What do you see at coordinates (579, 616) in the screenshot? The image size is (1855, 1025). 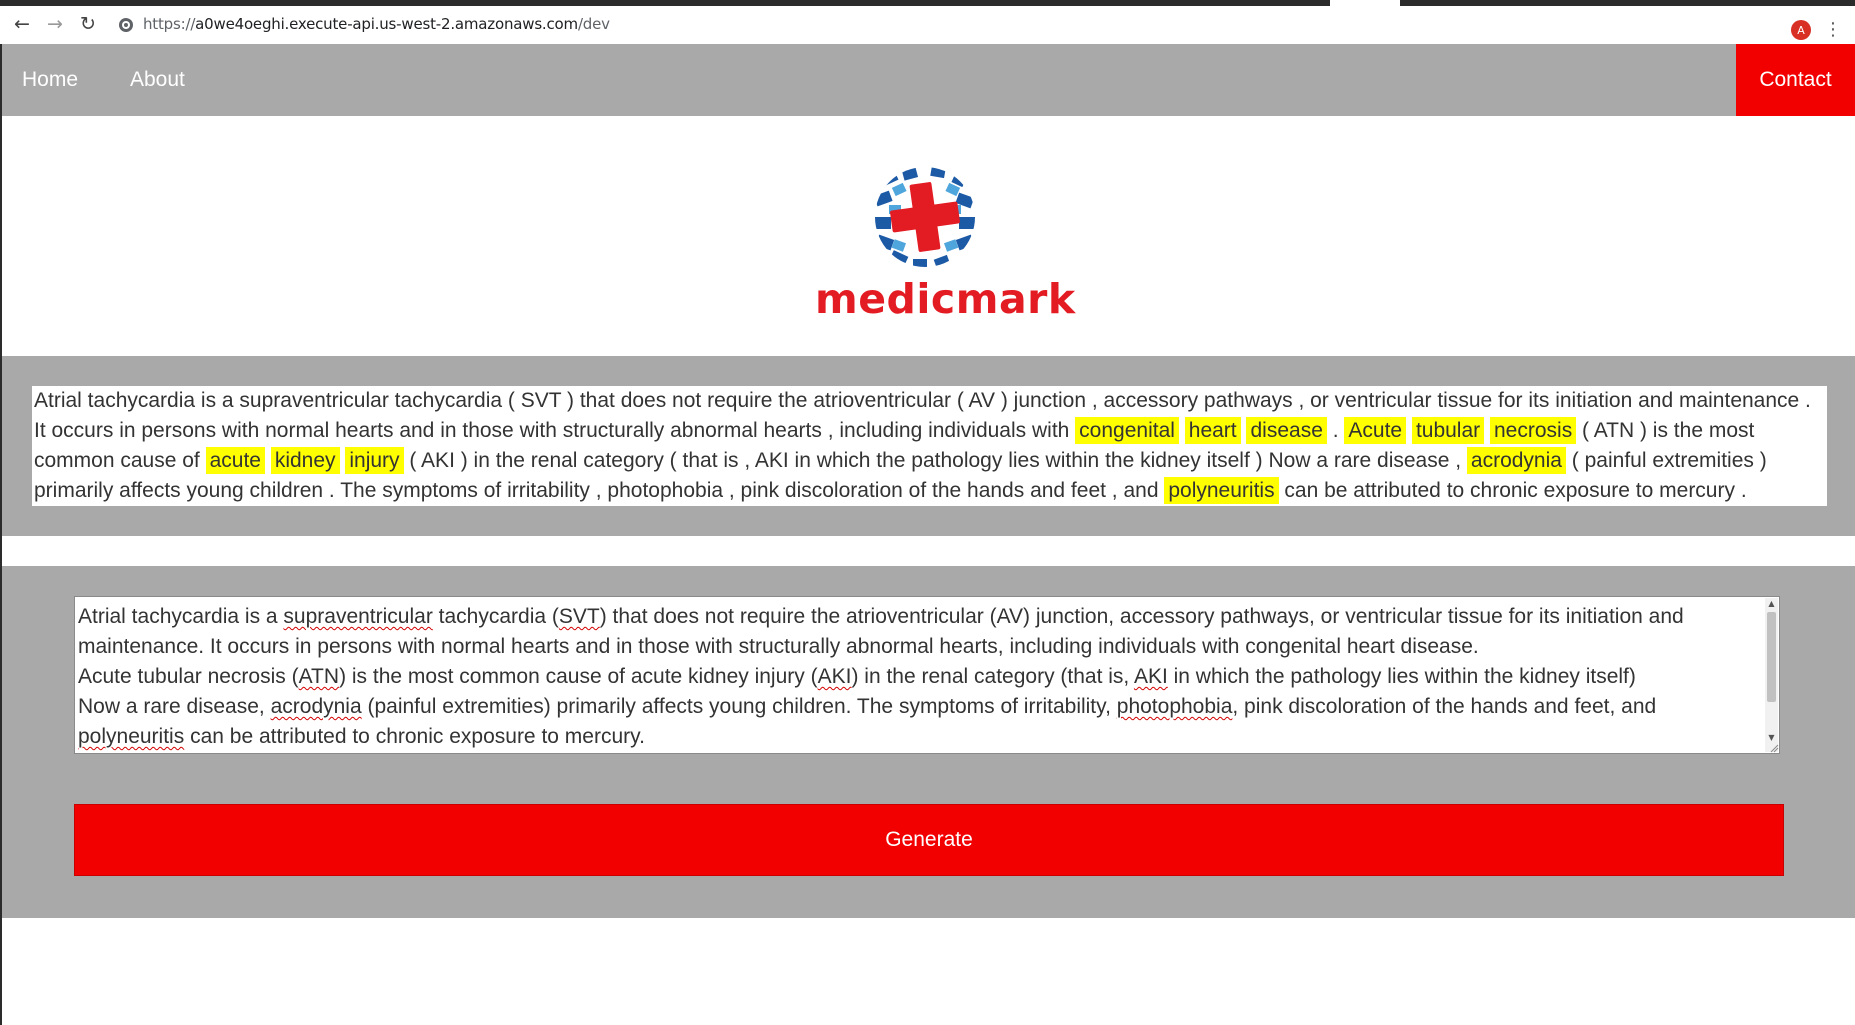 I see `spellcheck-flagged-word: SVT` at bounding box center [579, 616].